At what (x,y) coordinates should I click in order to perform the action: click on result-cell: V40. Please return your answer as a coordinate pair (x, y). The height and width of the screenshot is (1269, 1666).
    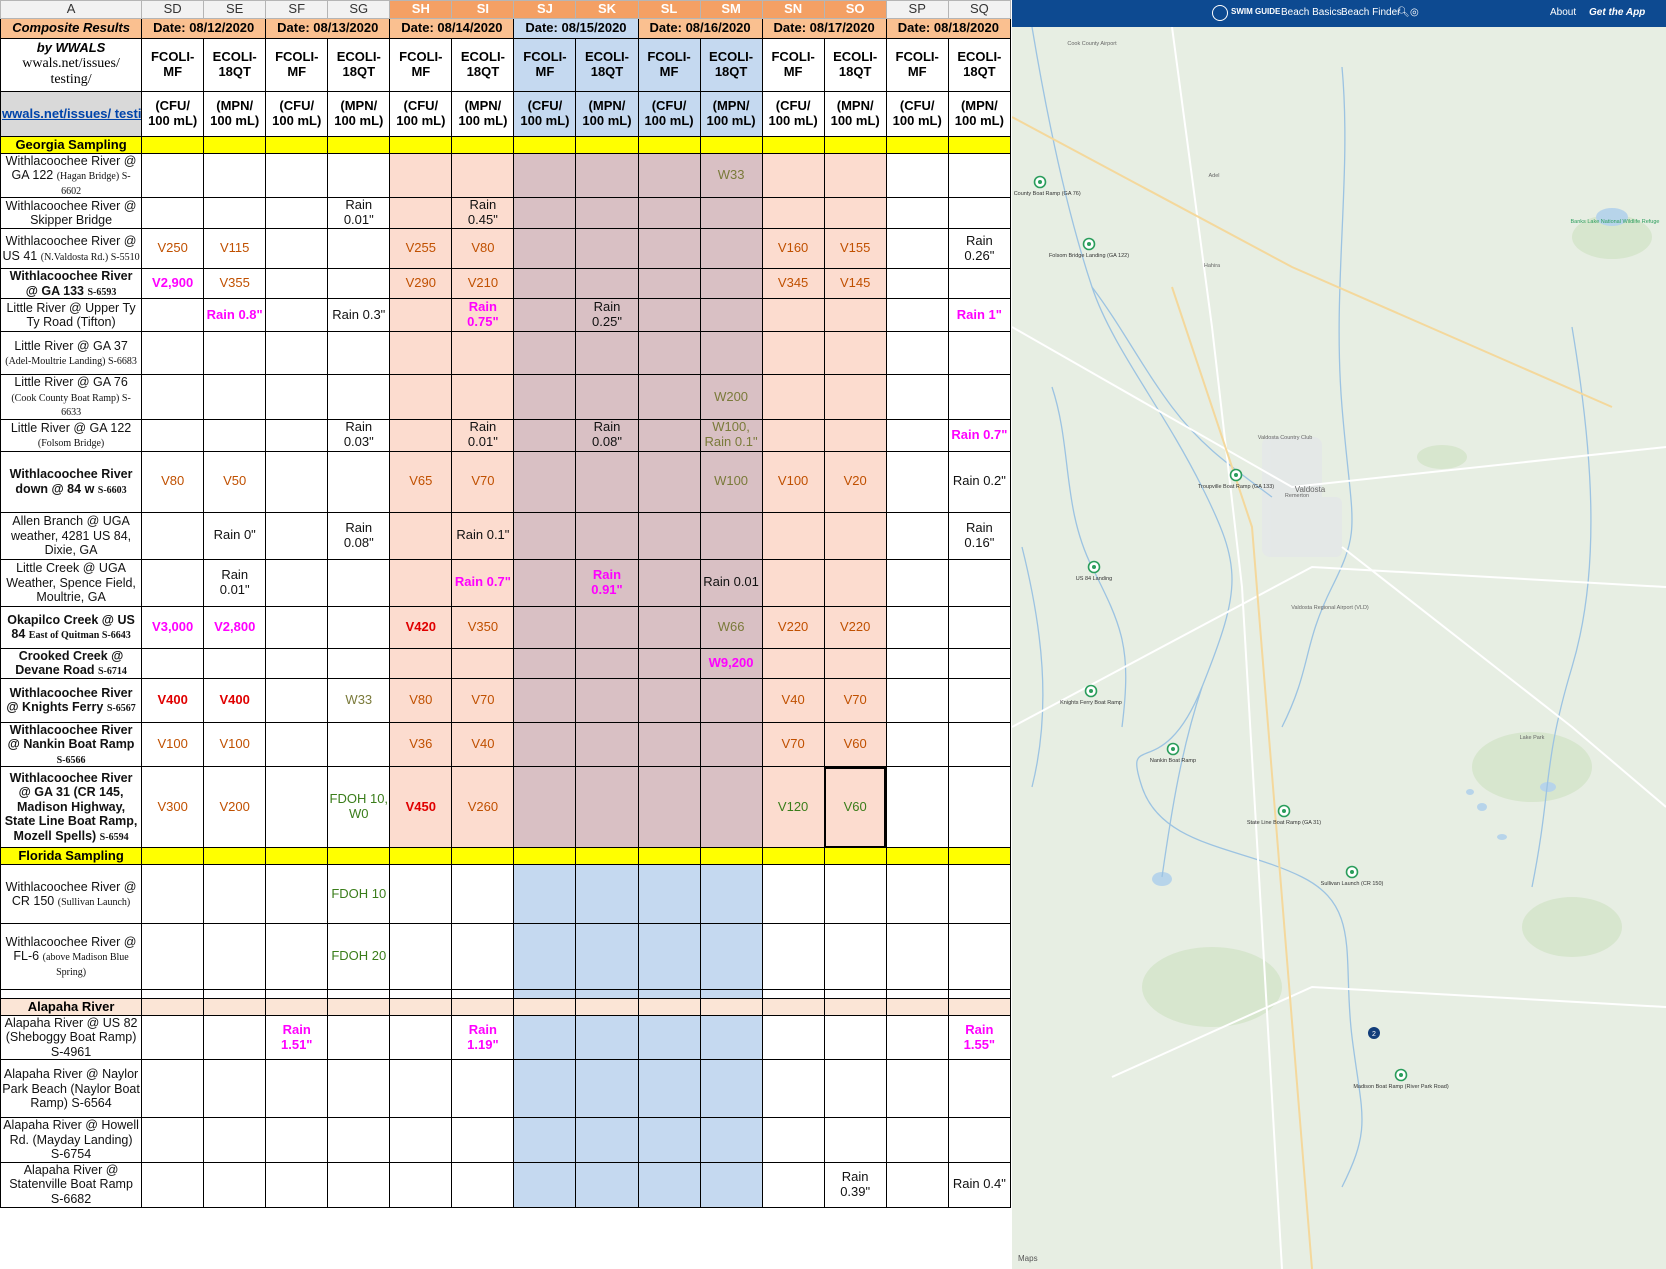
    Looking at the image, I should click on (483, 744).